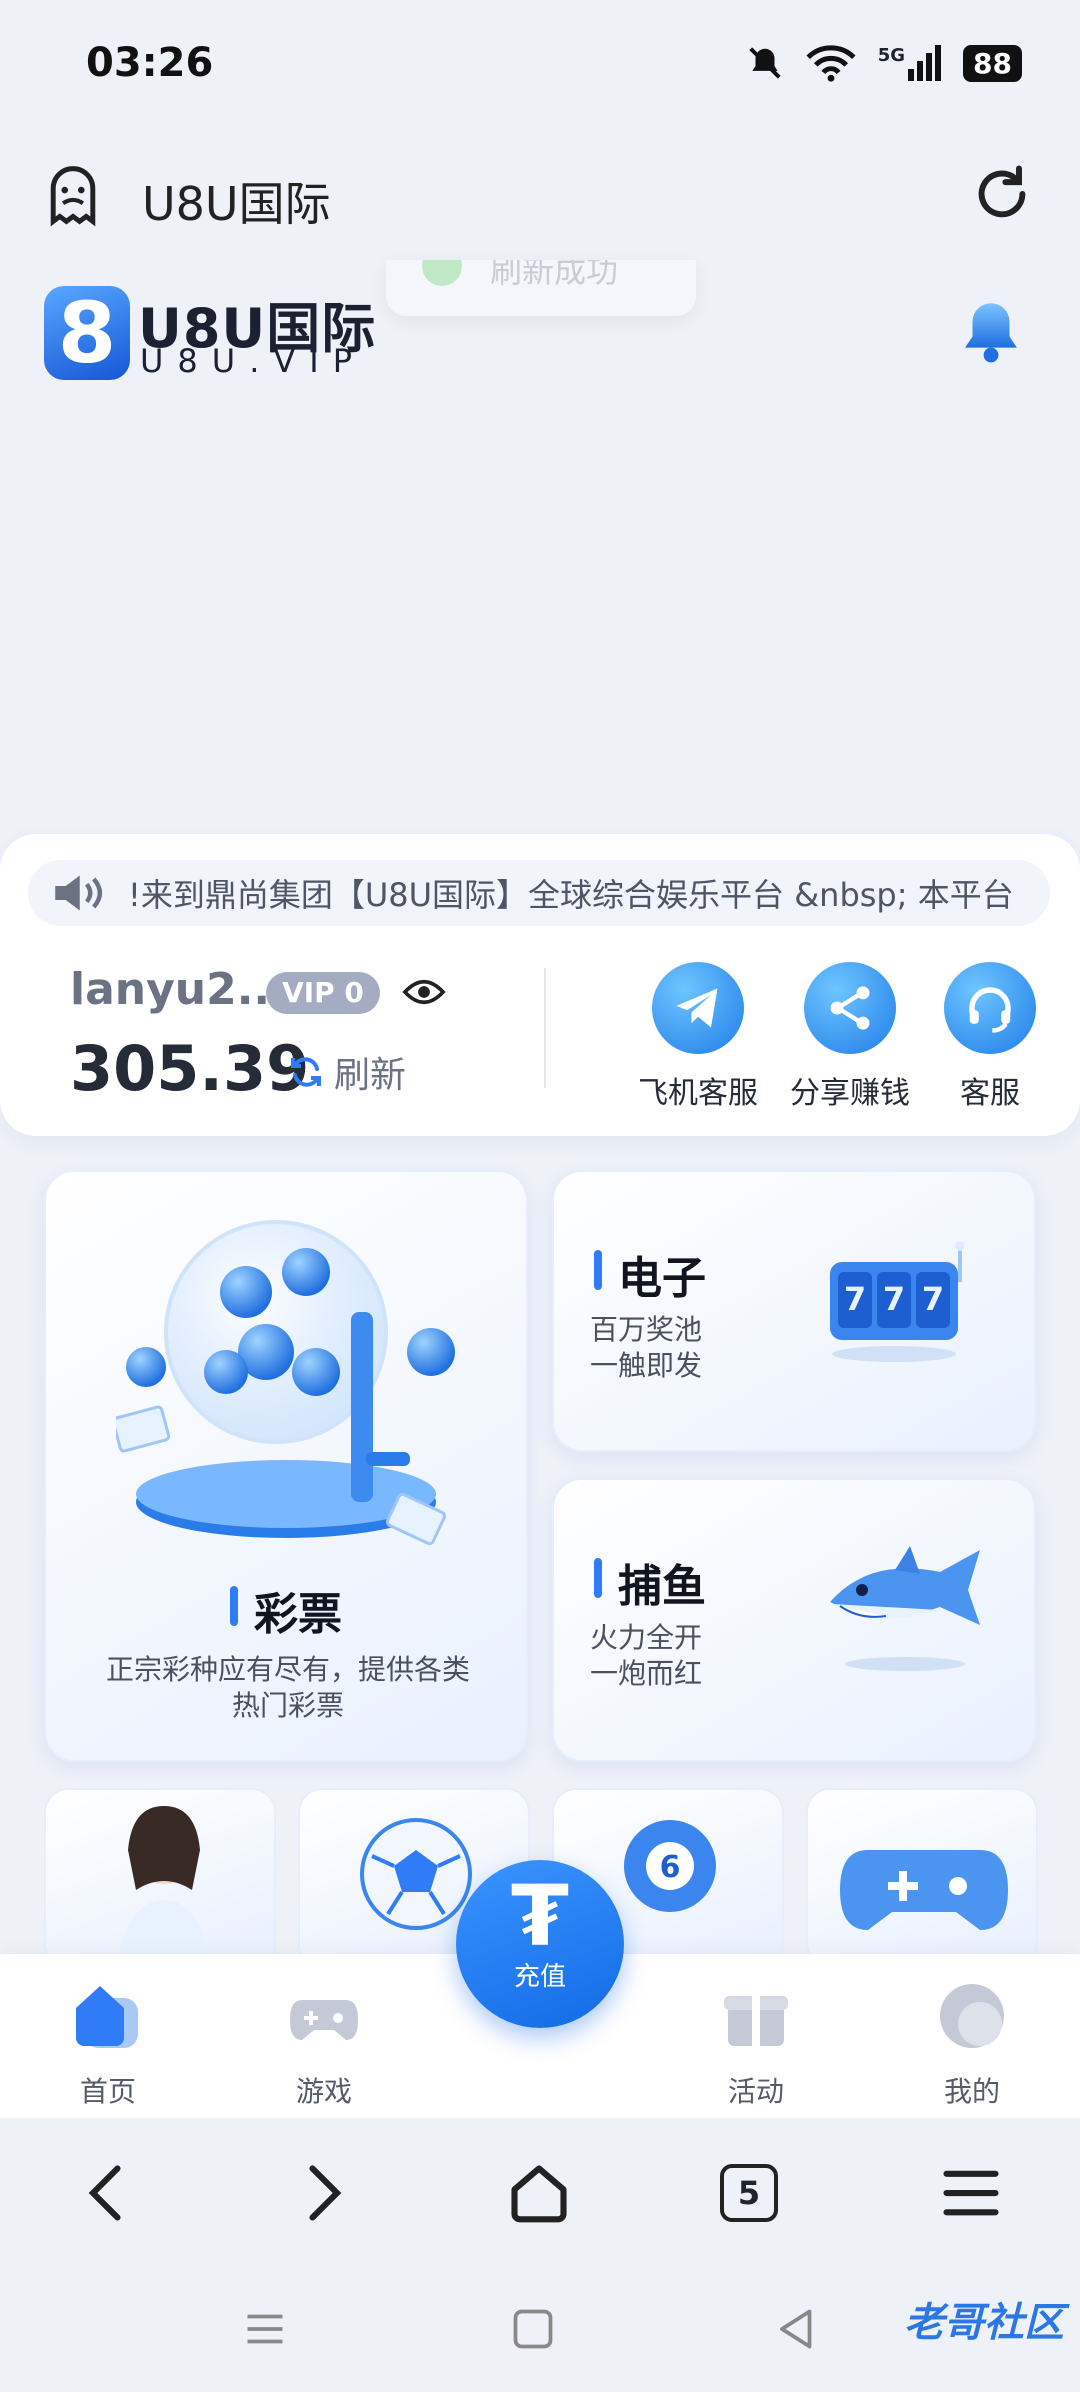 The height and width of the screenshot is (2392, 1080). Describe the element at coordinates (831, 63) in the screenshot. I see `wifi-icon` at that location.